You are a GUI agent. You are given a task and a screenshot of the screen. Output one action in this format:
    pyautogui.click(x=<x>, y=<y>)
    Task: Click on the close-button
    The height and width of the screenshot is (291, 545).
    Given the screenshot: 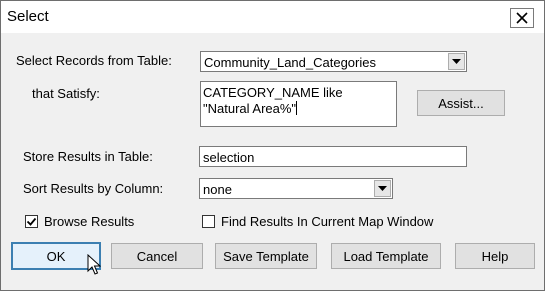 What is the action you would take?
    pyautogui.click(x=522, y=18)
    